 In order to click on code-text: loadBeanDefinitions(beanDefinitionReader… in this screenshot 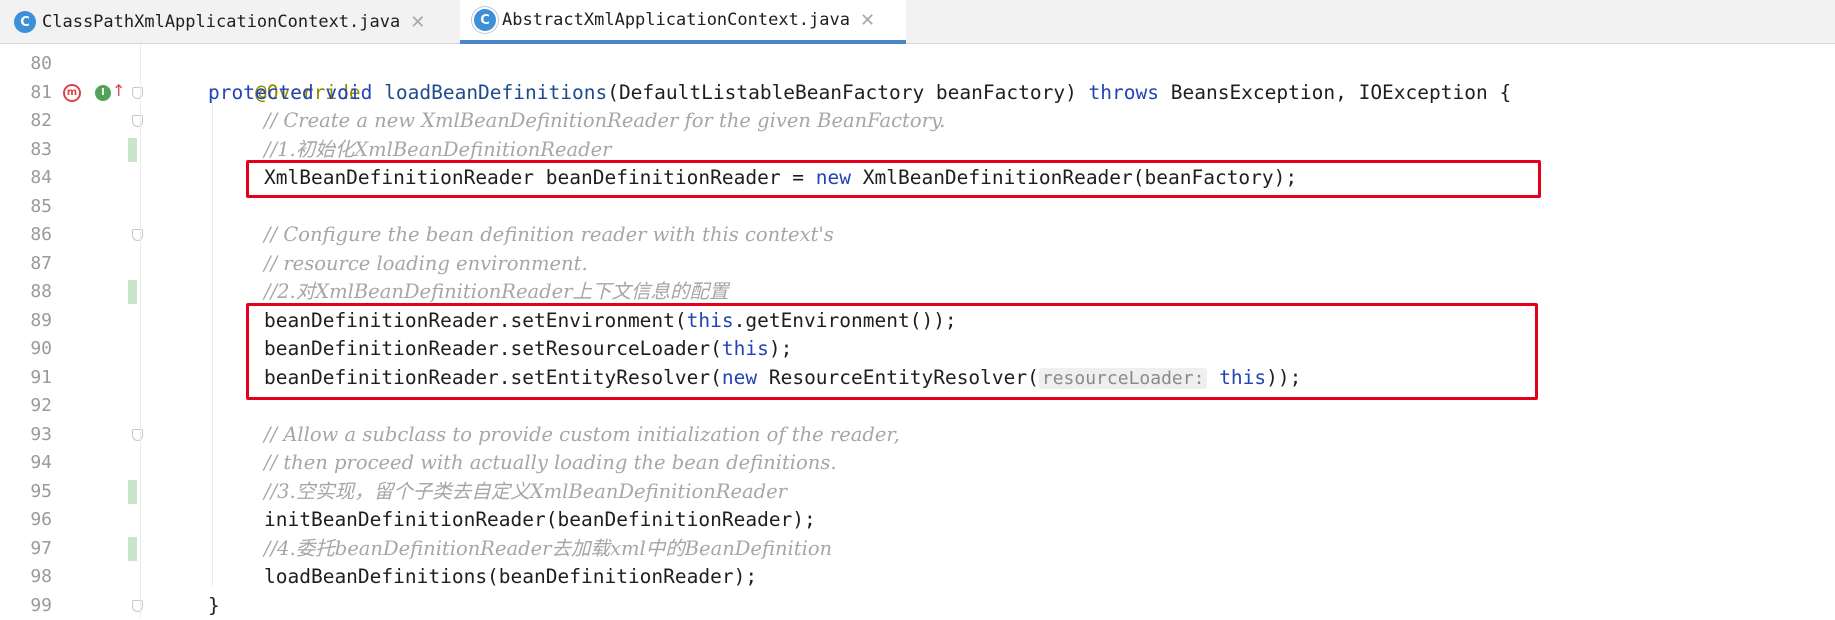, I will do `click(510, 576)`.